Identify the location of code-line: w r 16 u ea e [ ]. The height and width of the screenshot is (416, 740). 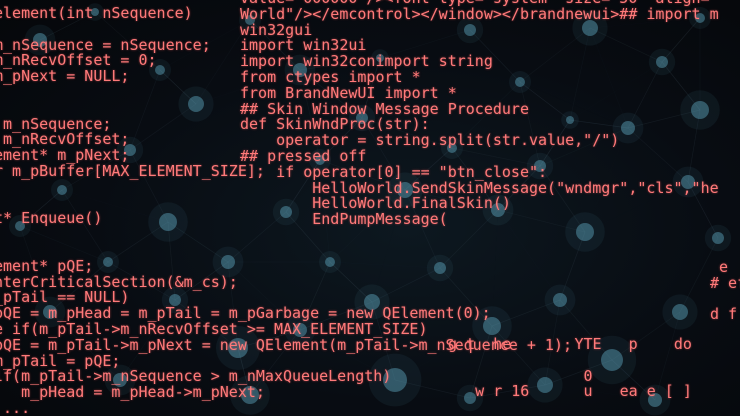
(561, 391).